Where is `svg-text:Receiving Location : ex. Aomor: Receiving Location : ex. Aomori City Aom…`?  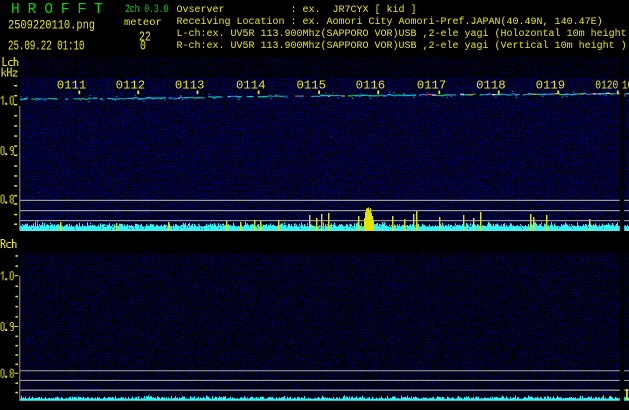 svg-text:Receiving Location : ex. Aomor: Receiving Location : ex. Aomori City Aom… is located at coordinates (390, 22).